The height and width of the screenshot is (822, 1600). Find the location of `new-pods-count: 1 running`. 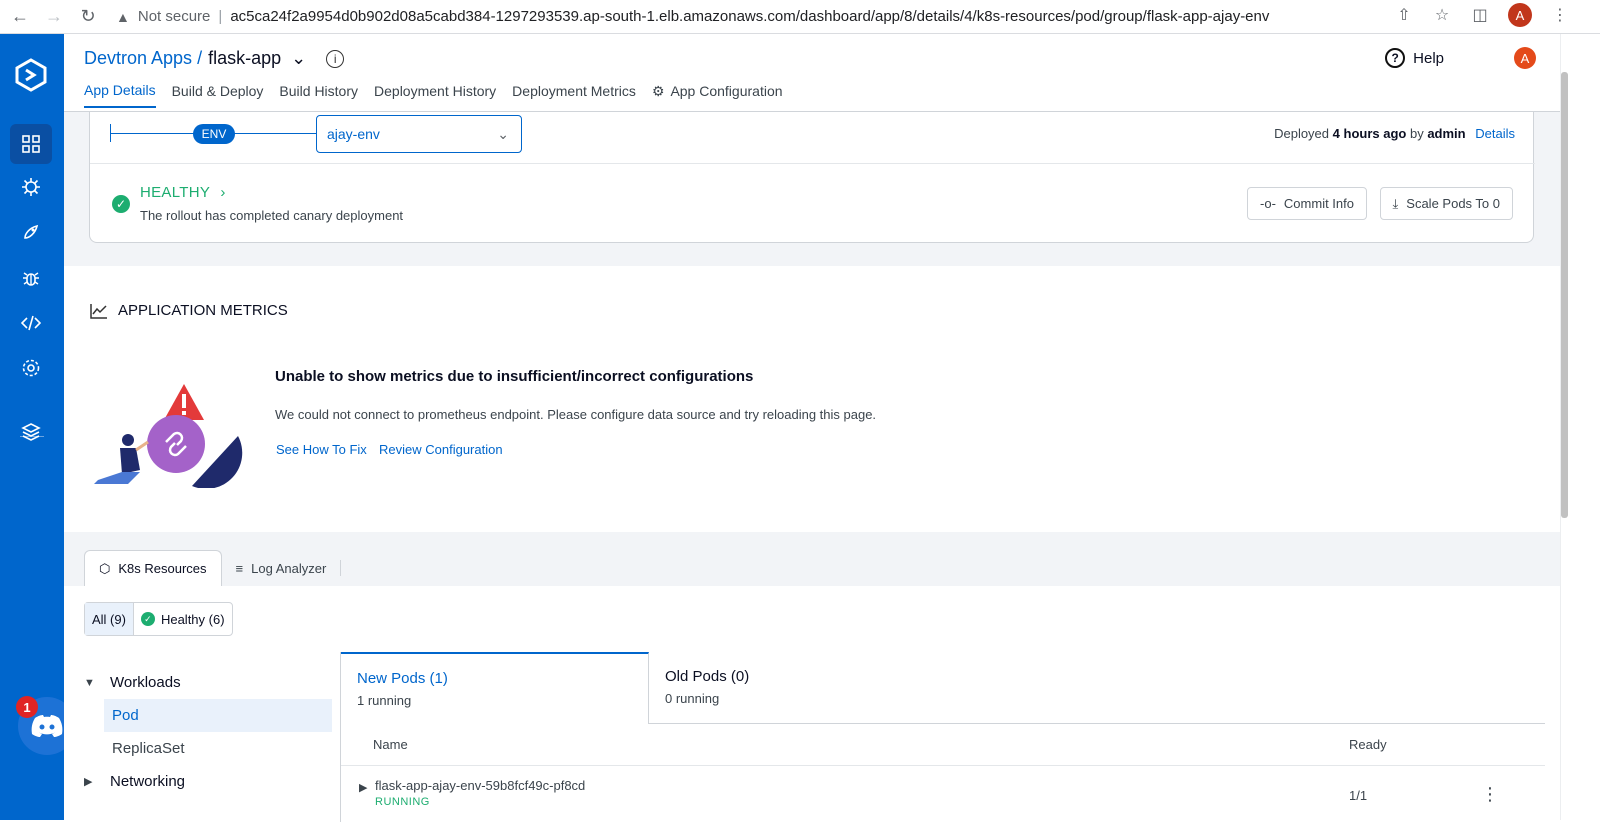

new-pods-count: 1 running is located at coordinates (384, 700).